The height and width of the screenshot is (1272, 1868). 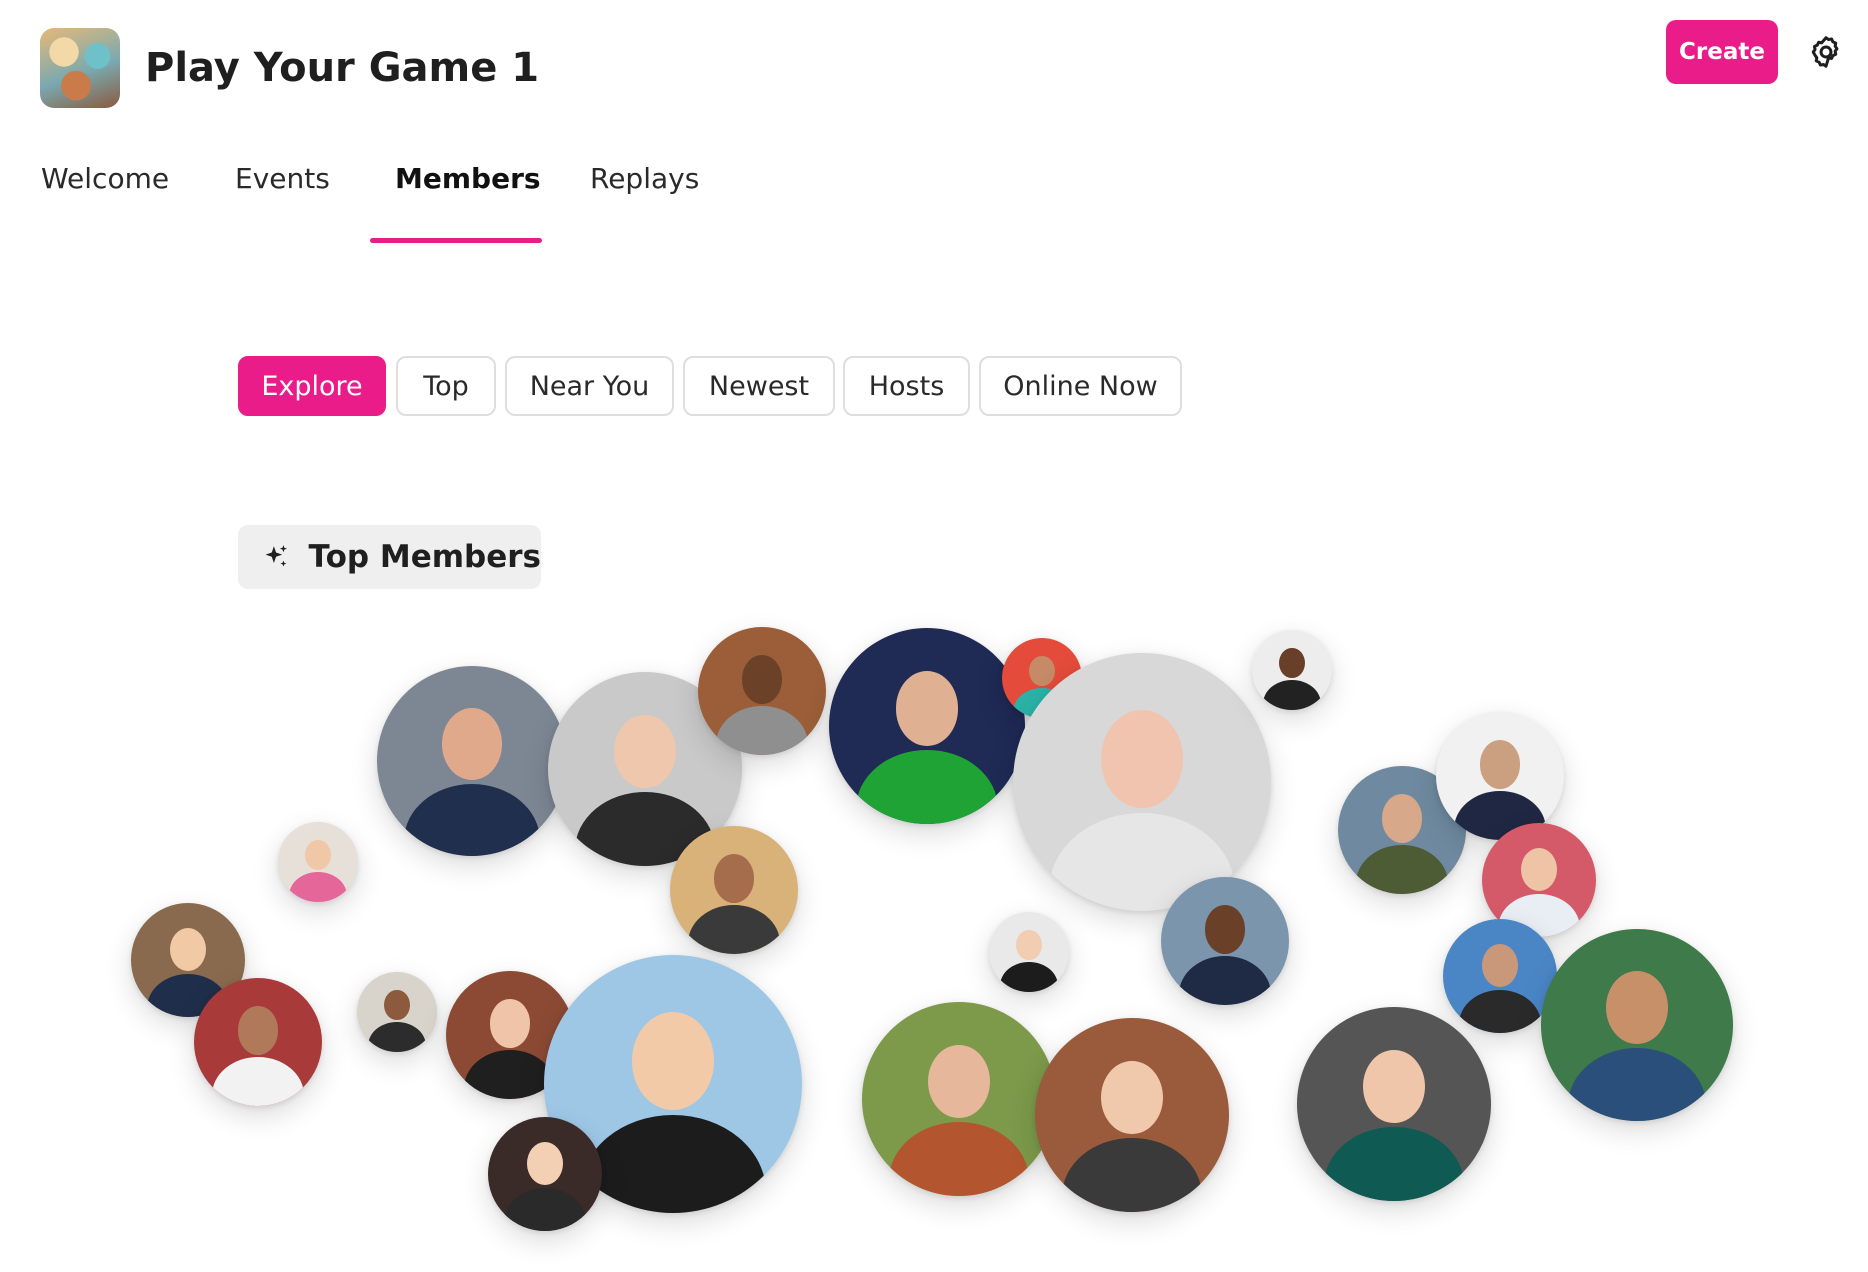 I want to click on filter-explore: Explore, so click(x=312, y=386).